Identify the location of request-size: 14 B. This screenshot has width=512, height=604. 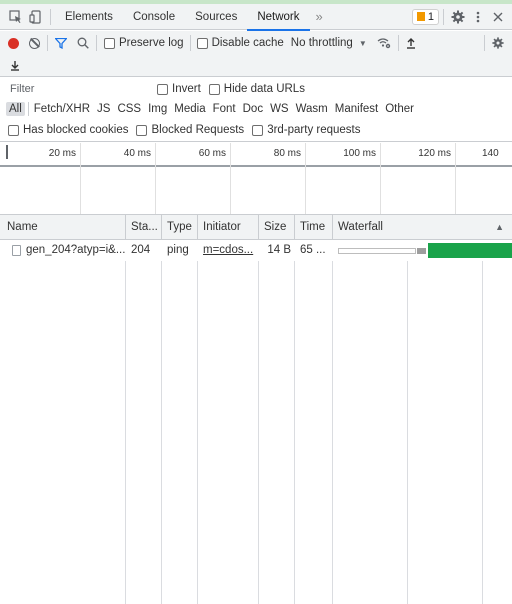
(279, 250).